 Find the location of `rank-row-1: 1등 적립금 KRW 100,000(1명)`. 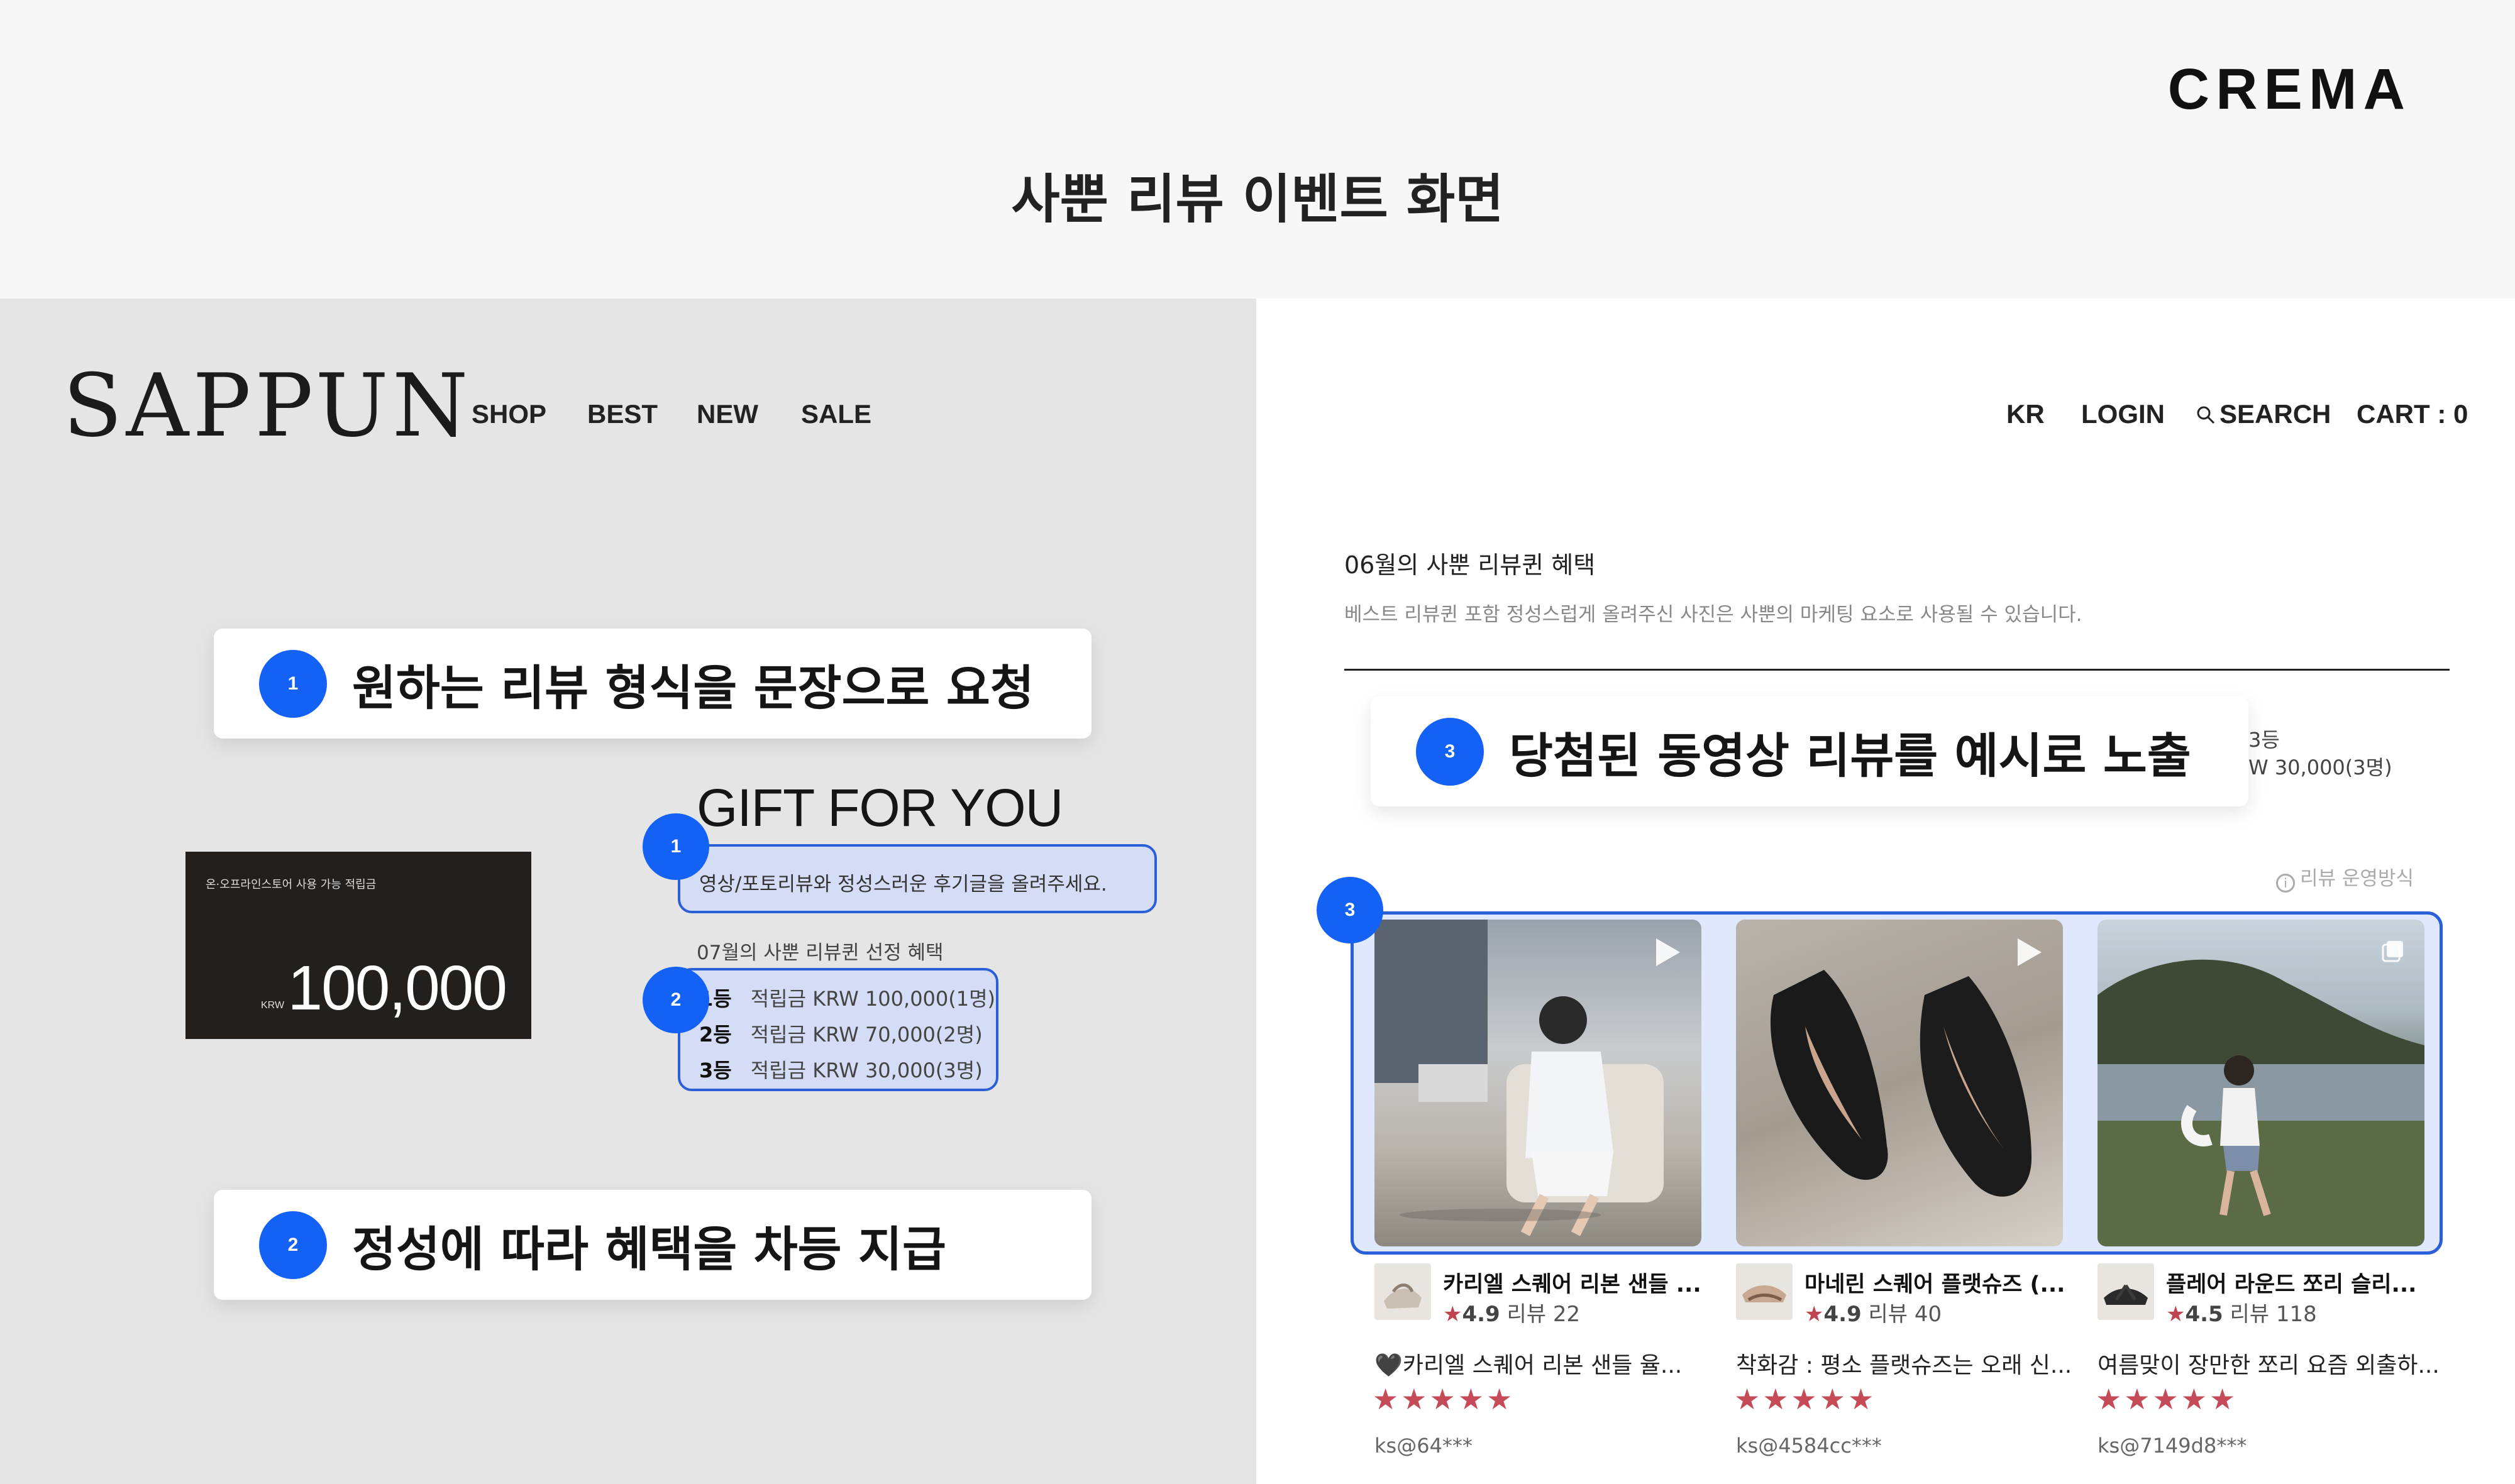

rank-row-1: 1등 적립금 KRW 100,000(1명) is located at coordinates (847, 998).